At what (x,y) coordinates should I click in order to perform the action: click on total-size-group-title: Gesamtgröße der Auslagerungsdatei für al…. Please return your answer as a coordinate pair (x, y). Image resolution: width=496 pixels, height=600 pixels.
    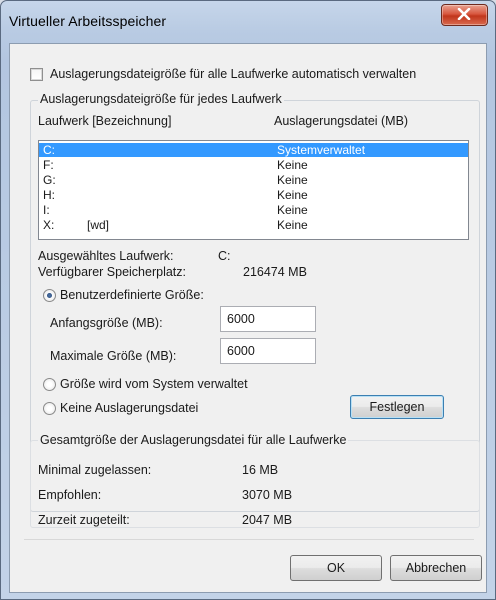
    Looking at the image, I should click on (193, 440).